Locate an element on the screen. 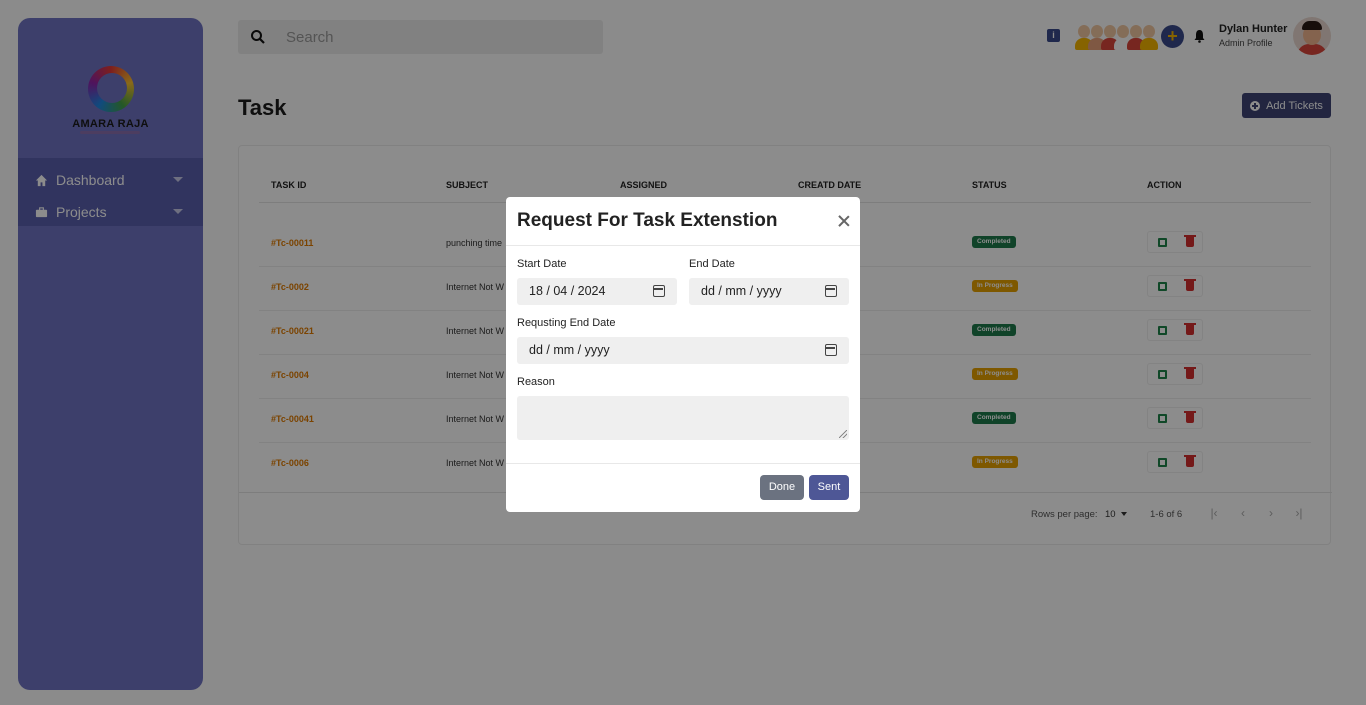 The image size is (1366, 705). sent-button: Sent is located at coordinates (829, 487).